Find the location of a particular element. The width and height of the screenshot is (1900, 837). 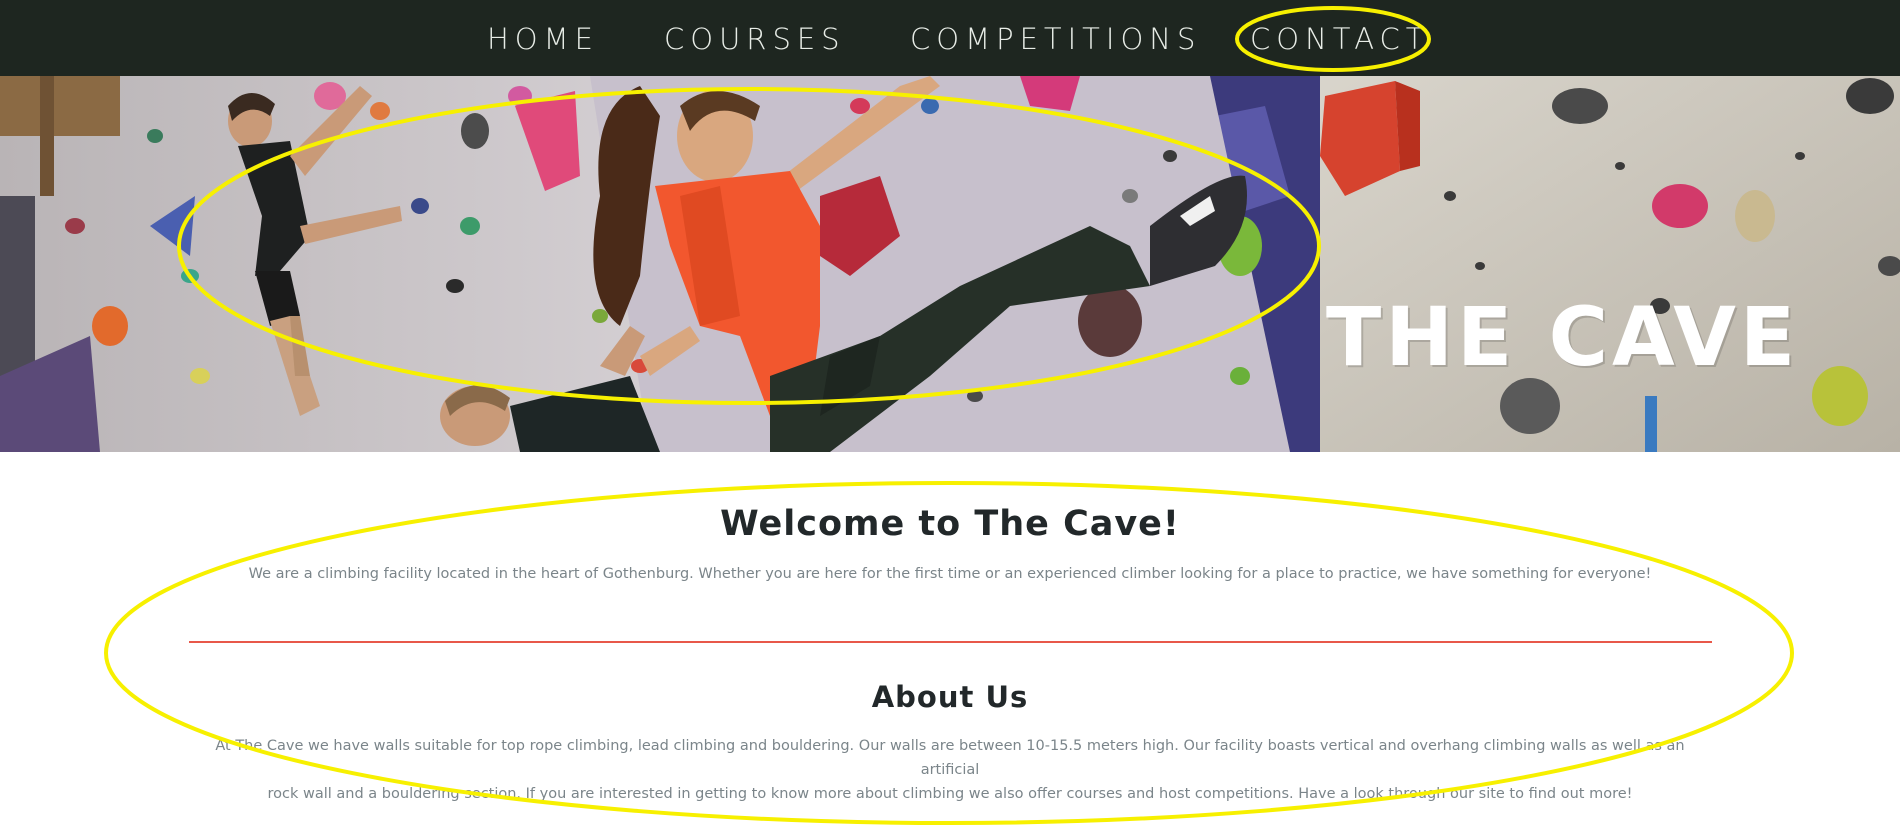

nav-contact-link: CONTACT is located at coordinates (1340, 39).